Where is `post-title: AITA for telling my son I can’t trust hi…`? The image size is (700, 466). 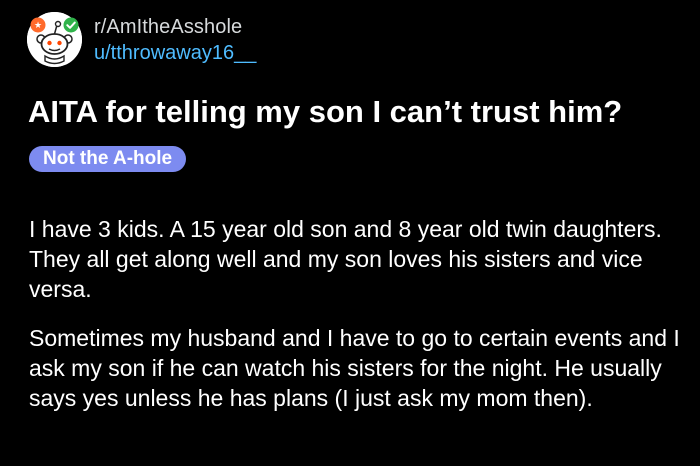
post-title: AITA for telling my son I can’t trust hi… is located at coordinates (325, 112).